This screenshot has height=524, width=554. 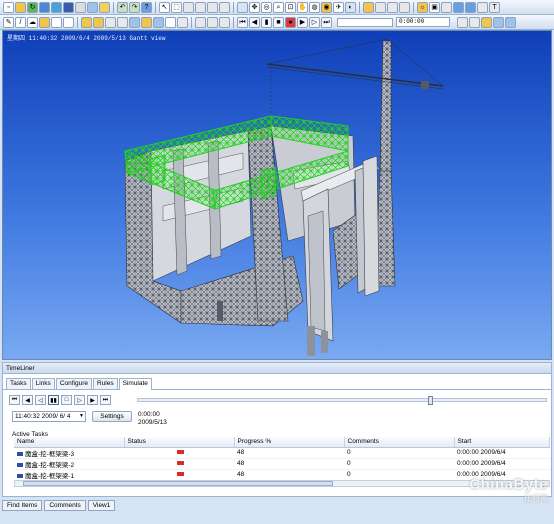 What do you see at coordinates (49, 416) in the screenshot?
I see `date-time-picker: 11:40:32 2009/ 6/ 4 ▼` at bounding box center [49, 416].